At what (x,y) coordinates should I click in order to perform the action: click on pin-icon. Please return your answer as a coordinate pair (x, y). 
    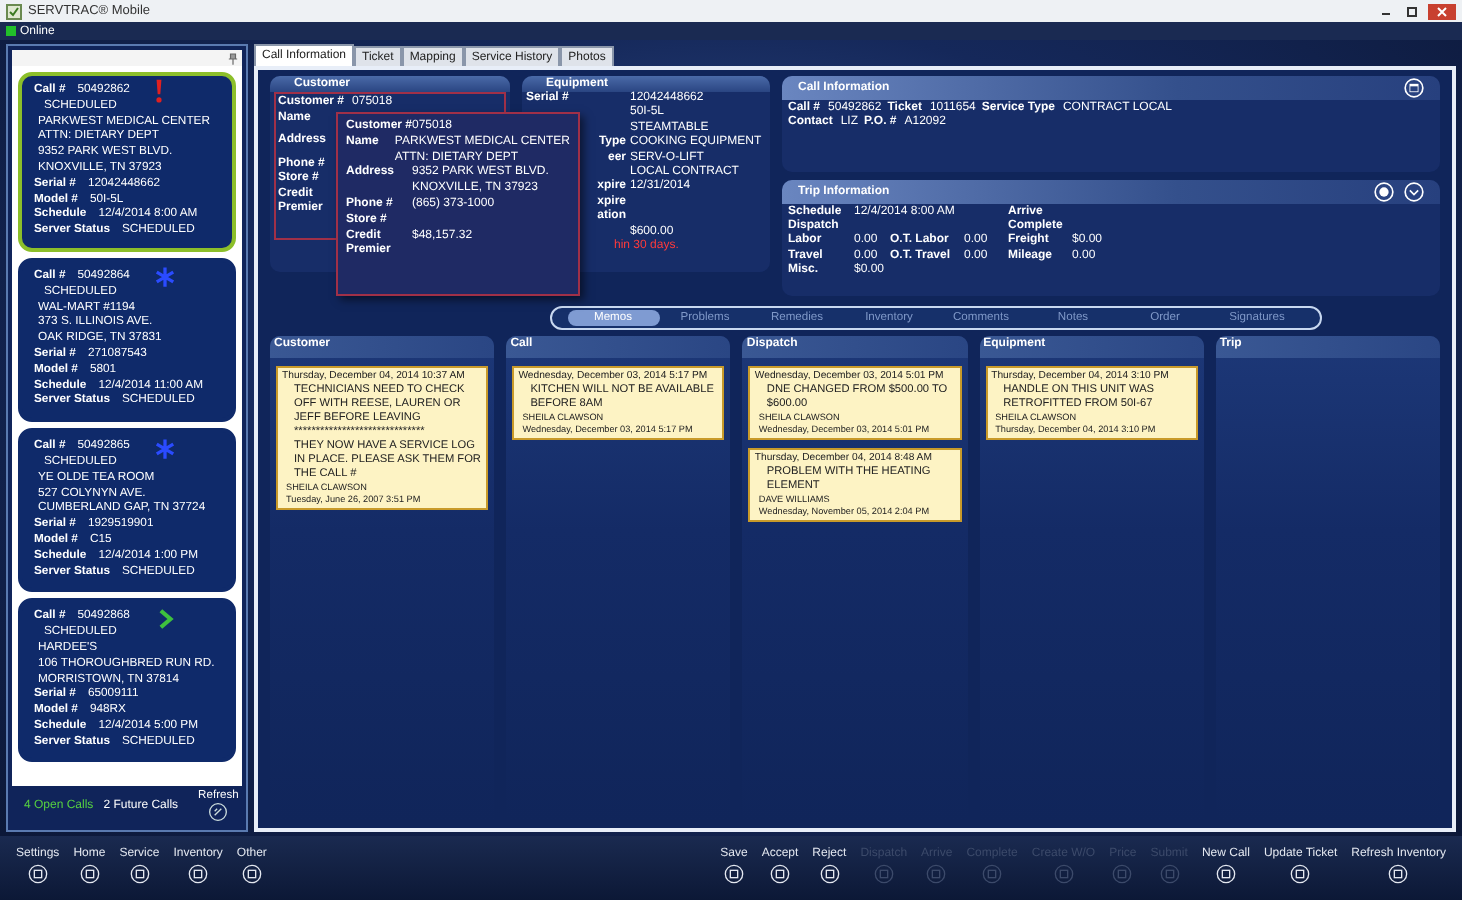
    Looking at the image, I should click on (233, 58).